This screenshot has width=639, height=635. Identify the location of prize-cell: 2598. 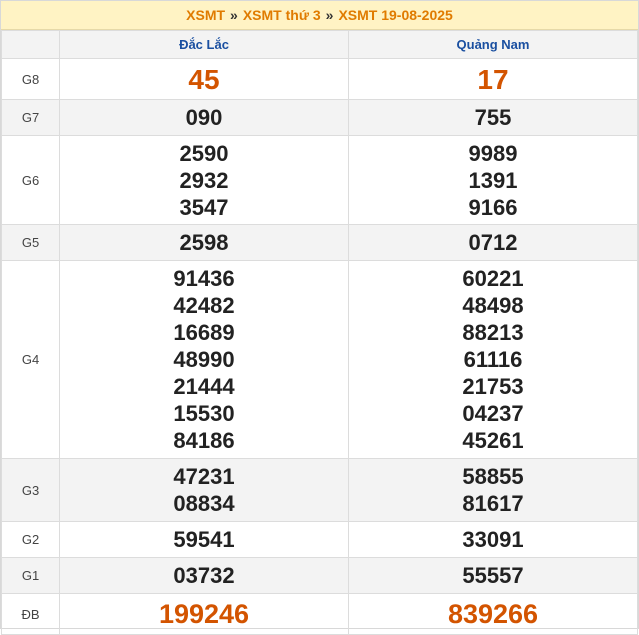
(204, 242).